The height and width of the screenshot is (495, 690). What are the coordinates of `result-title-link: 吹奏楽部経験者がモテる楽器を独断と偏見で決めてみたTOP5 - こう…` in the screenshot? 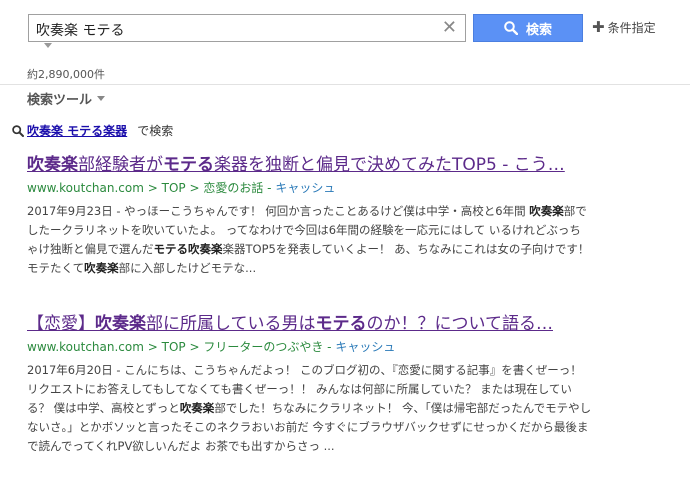 It's located at (309, 165).